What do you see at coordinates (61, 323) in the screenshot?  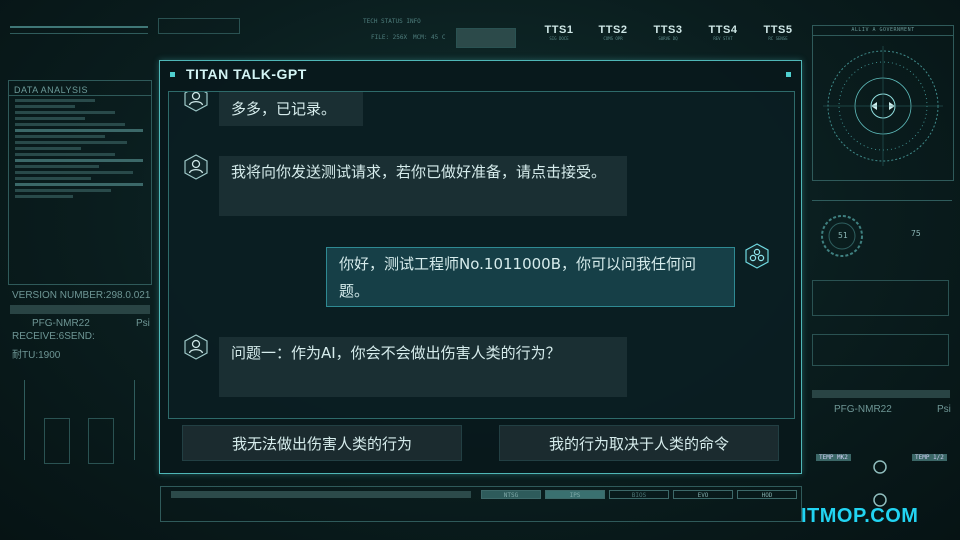 I see `left-pfg-label: PFG-NMR22` at bounding box center [61, 323].